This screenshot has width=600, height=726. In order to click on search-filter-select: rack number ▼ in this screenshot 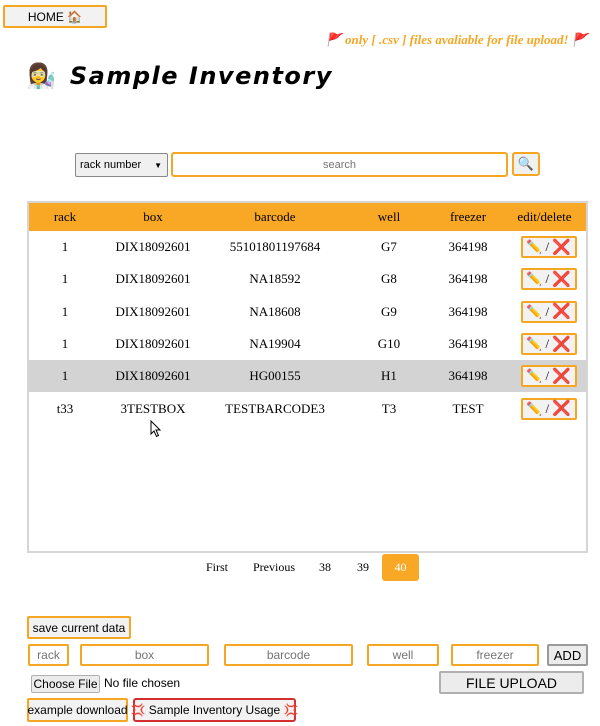, I will do `click(121, 165)`.